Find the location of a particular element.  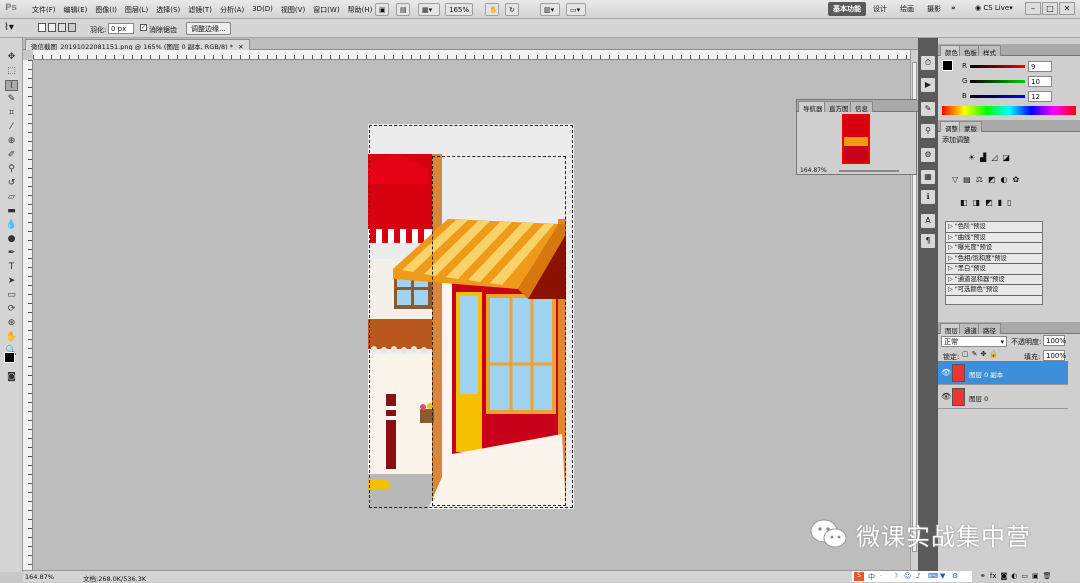

add-selection-icon is located at coordinates (52, 27).